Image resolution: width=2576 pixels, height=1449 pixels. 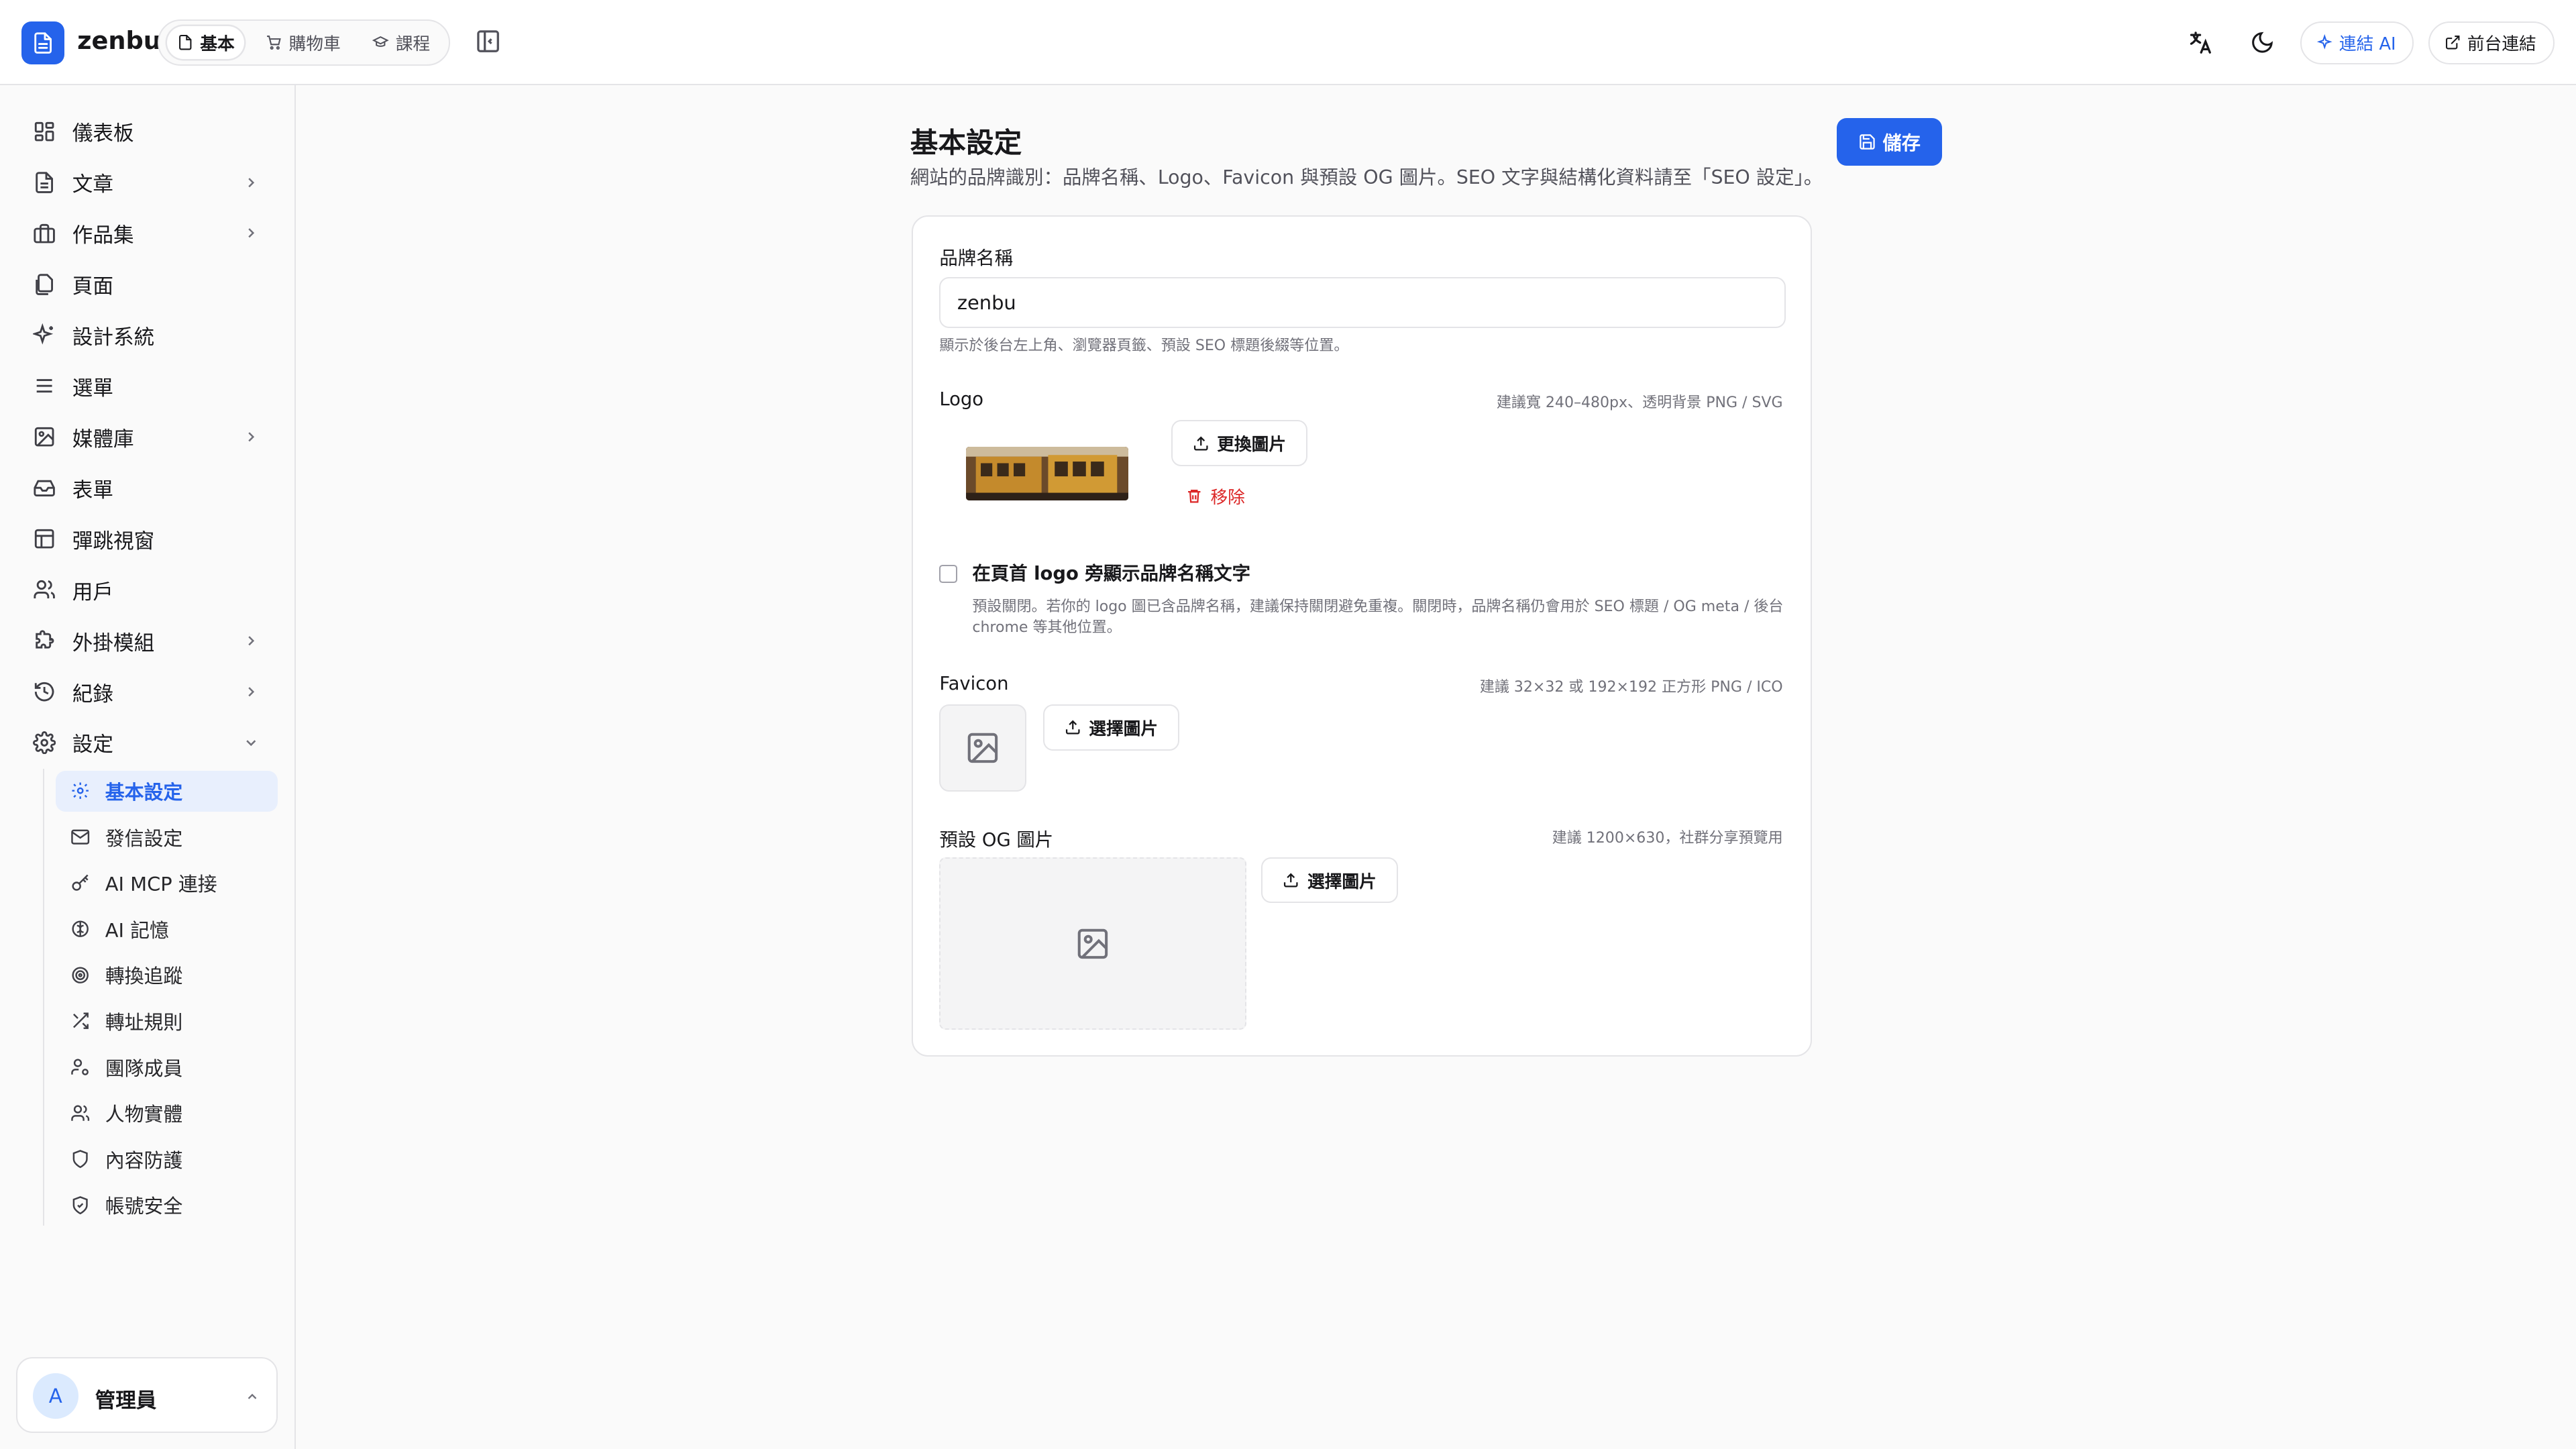 I want to click on sidebar-subitem-mail-settings: 發信設定, so click(x=167, y=836).